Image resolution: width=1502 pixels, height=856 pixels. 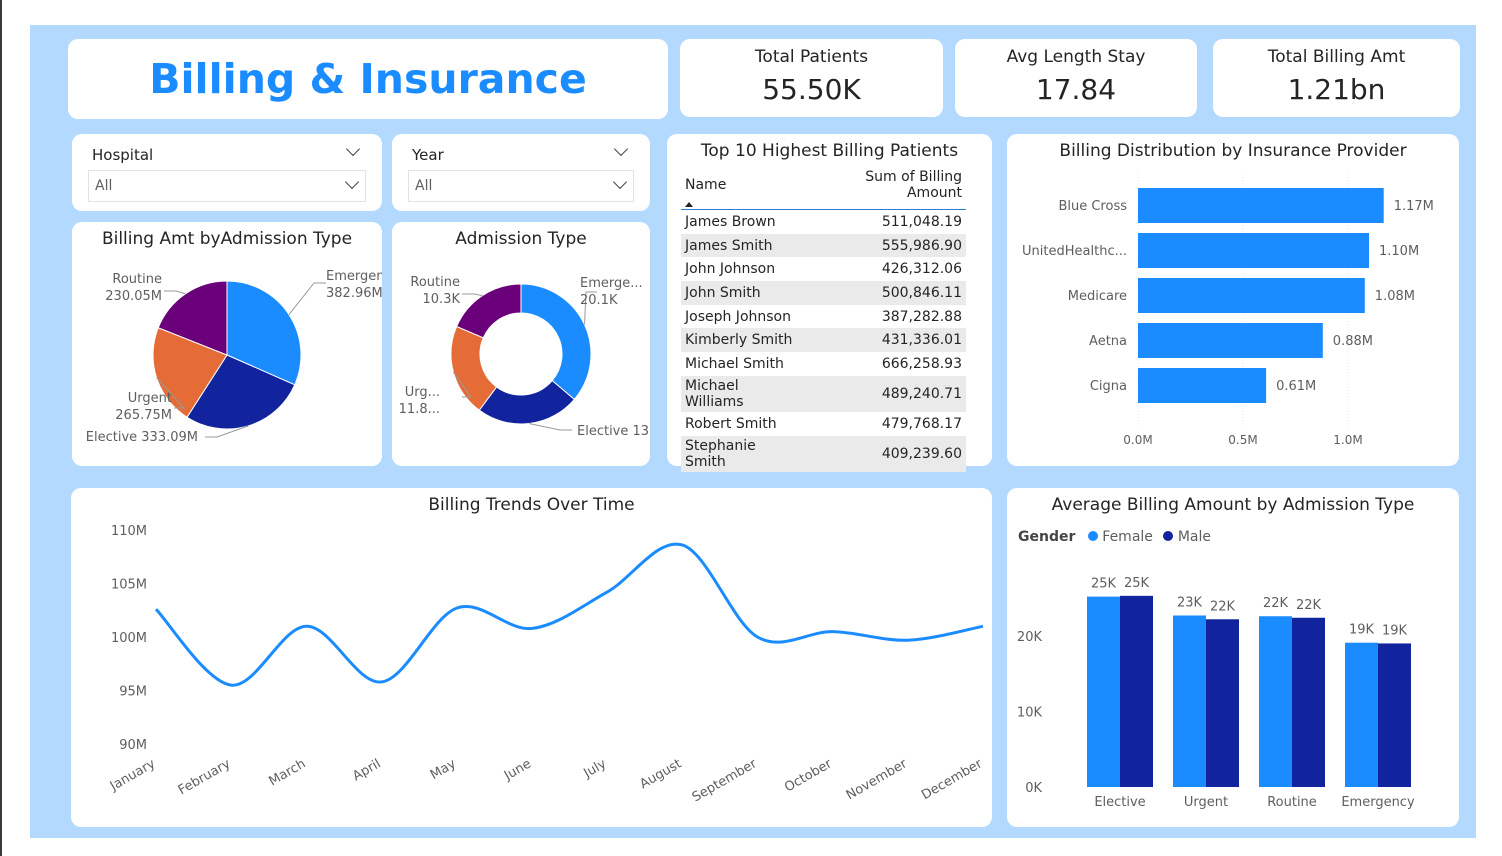 What do you see at coordinates (885, 188) in the screenshot?
I see `column-header-billing: Sum of Billing Amount` at bounding box center [885, 188].